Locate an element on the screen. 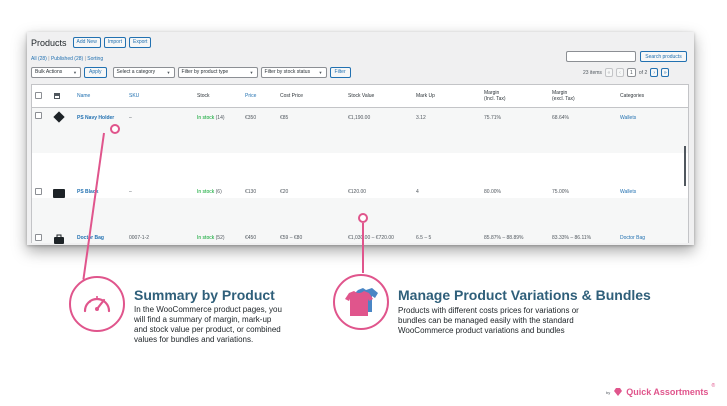 Image resolution: width=727 pixels, height=406 pixels. margin-incl-cell: 80.00% is located at coordinates (492, 192).